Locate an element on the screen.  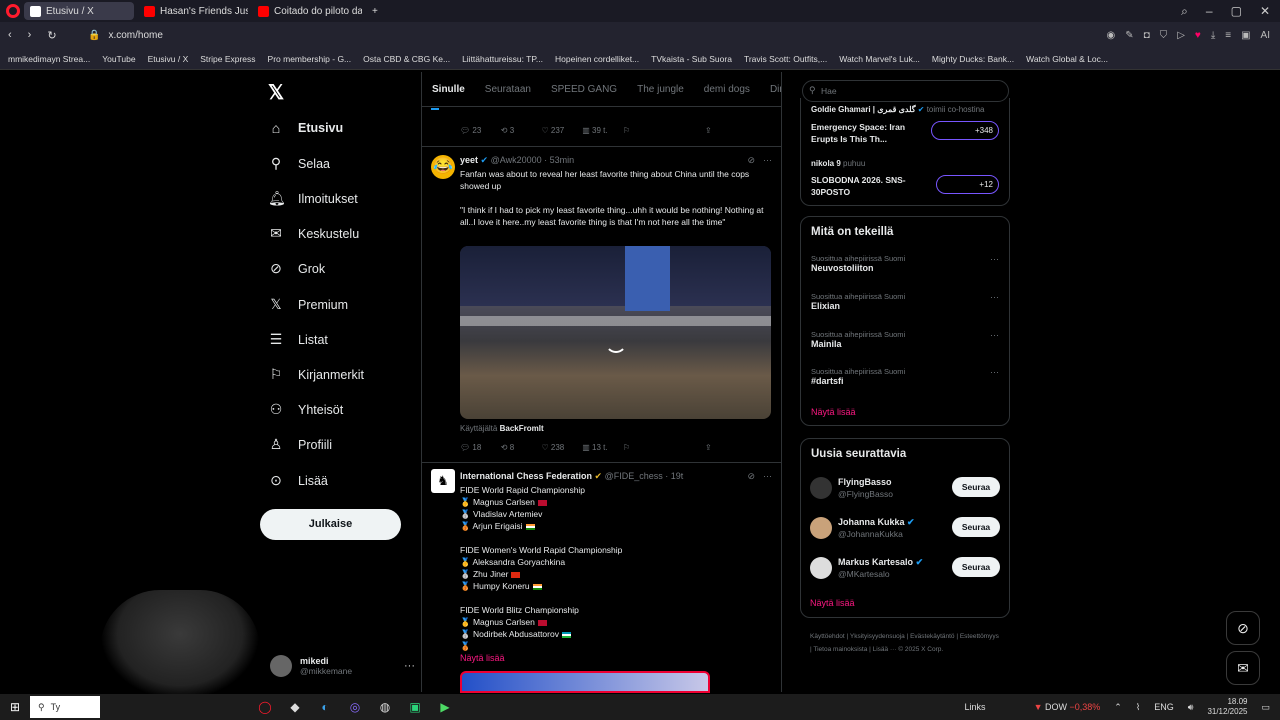
tab-for-you: Sinulle is located at coordinates (448, 89).